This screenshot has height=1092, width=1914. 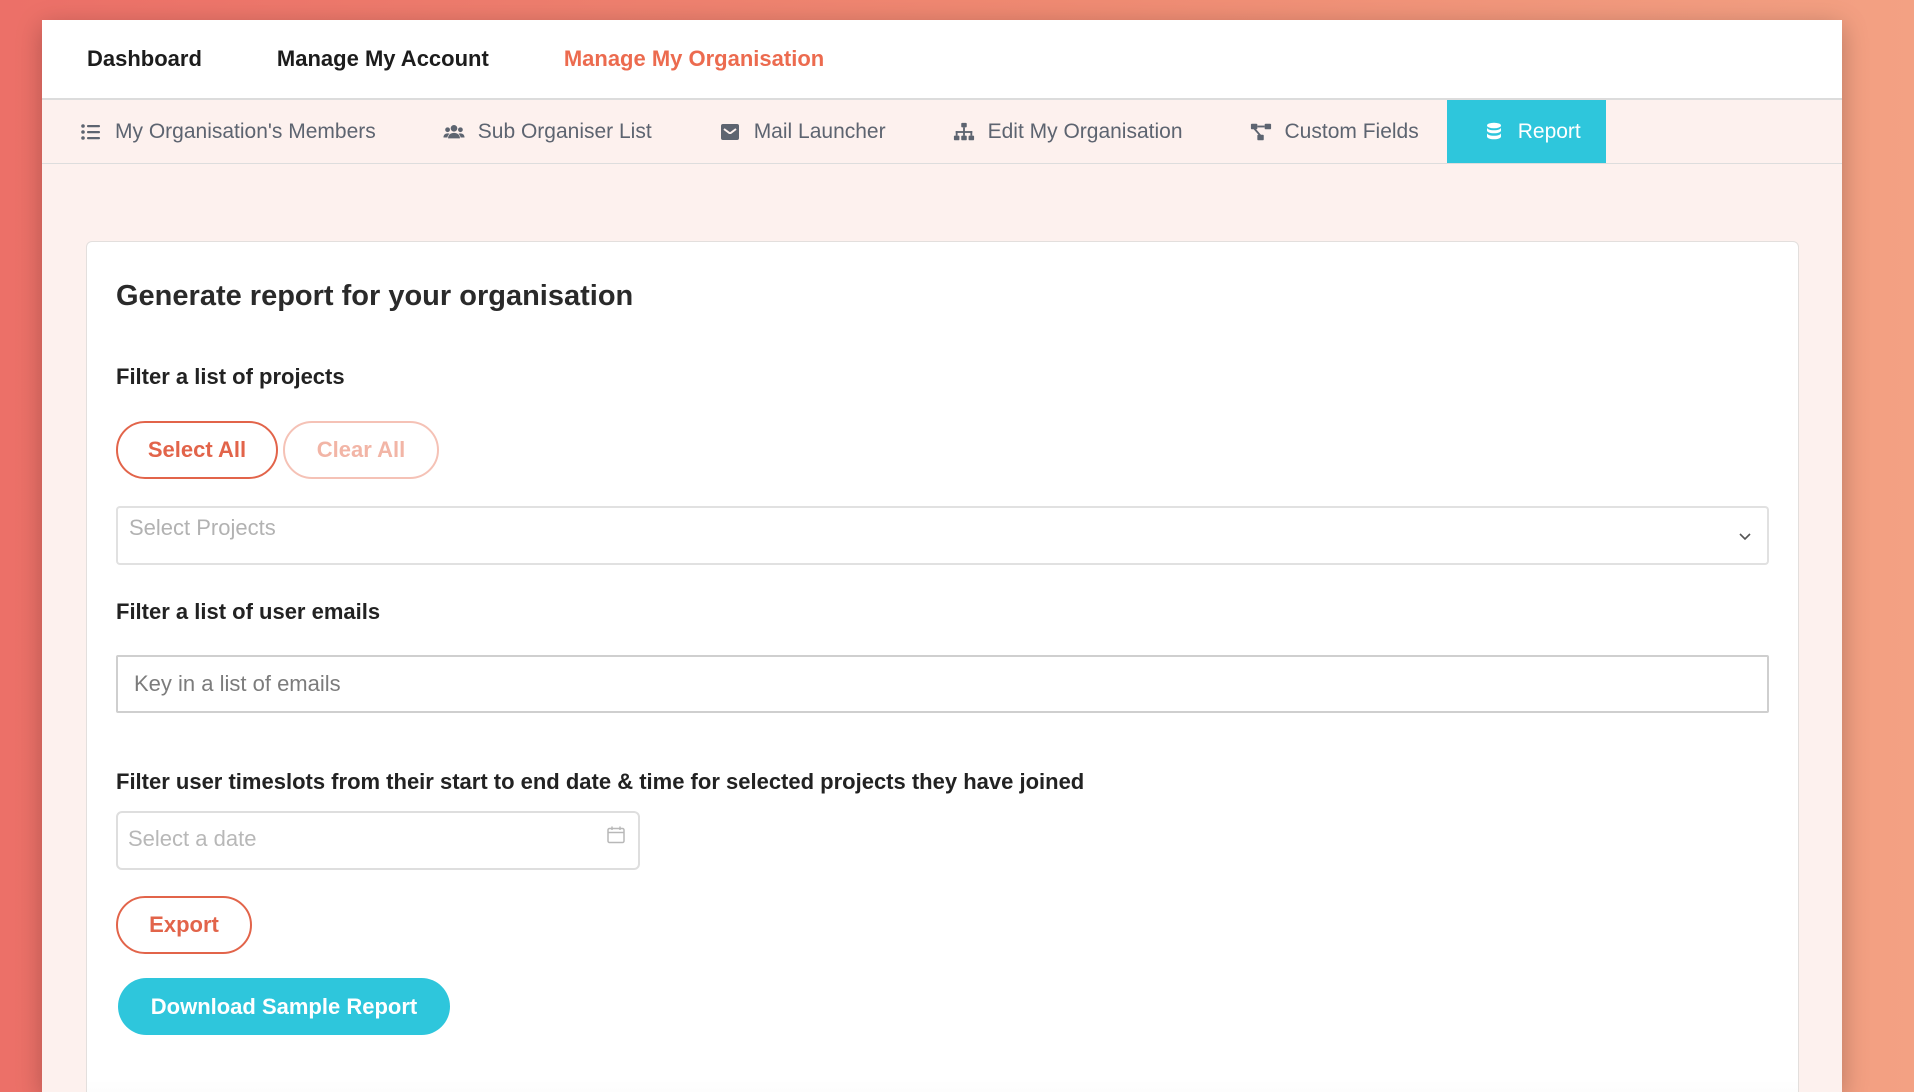 I want to click on tab-sub-organiser-list: Sub Organiser List, so click(x=542, y=131).